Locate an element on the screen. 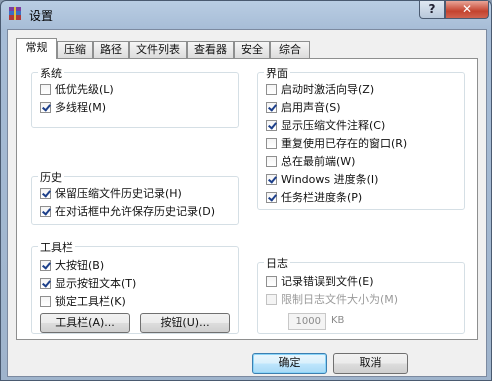 This screenshot has width=492, height=381. show-archive-comment-option: 显示压缩文件注释(C) is located at coordinates (325, 125).